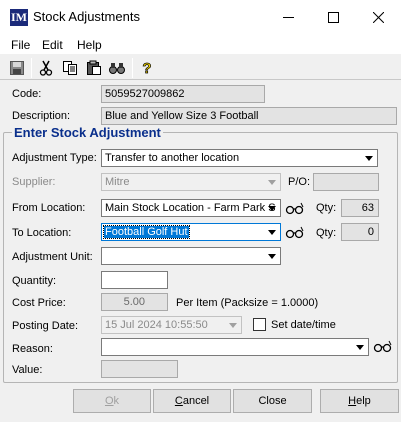  What do you see at coordinates (326, 208) in the screenshot?
I see `from-qty-label: Qty:` at bounding box center [326, 208].